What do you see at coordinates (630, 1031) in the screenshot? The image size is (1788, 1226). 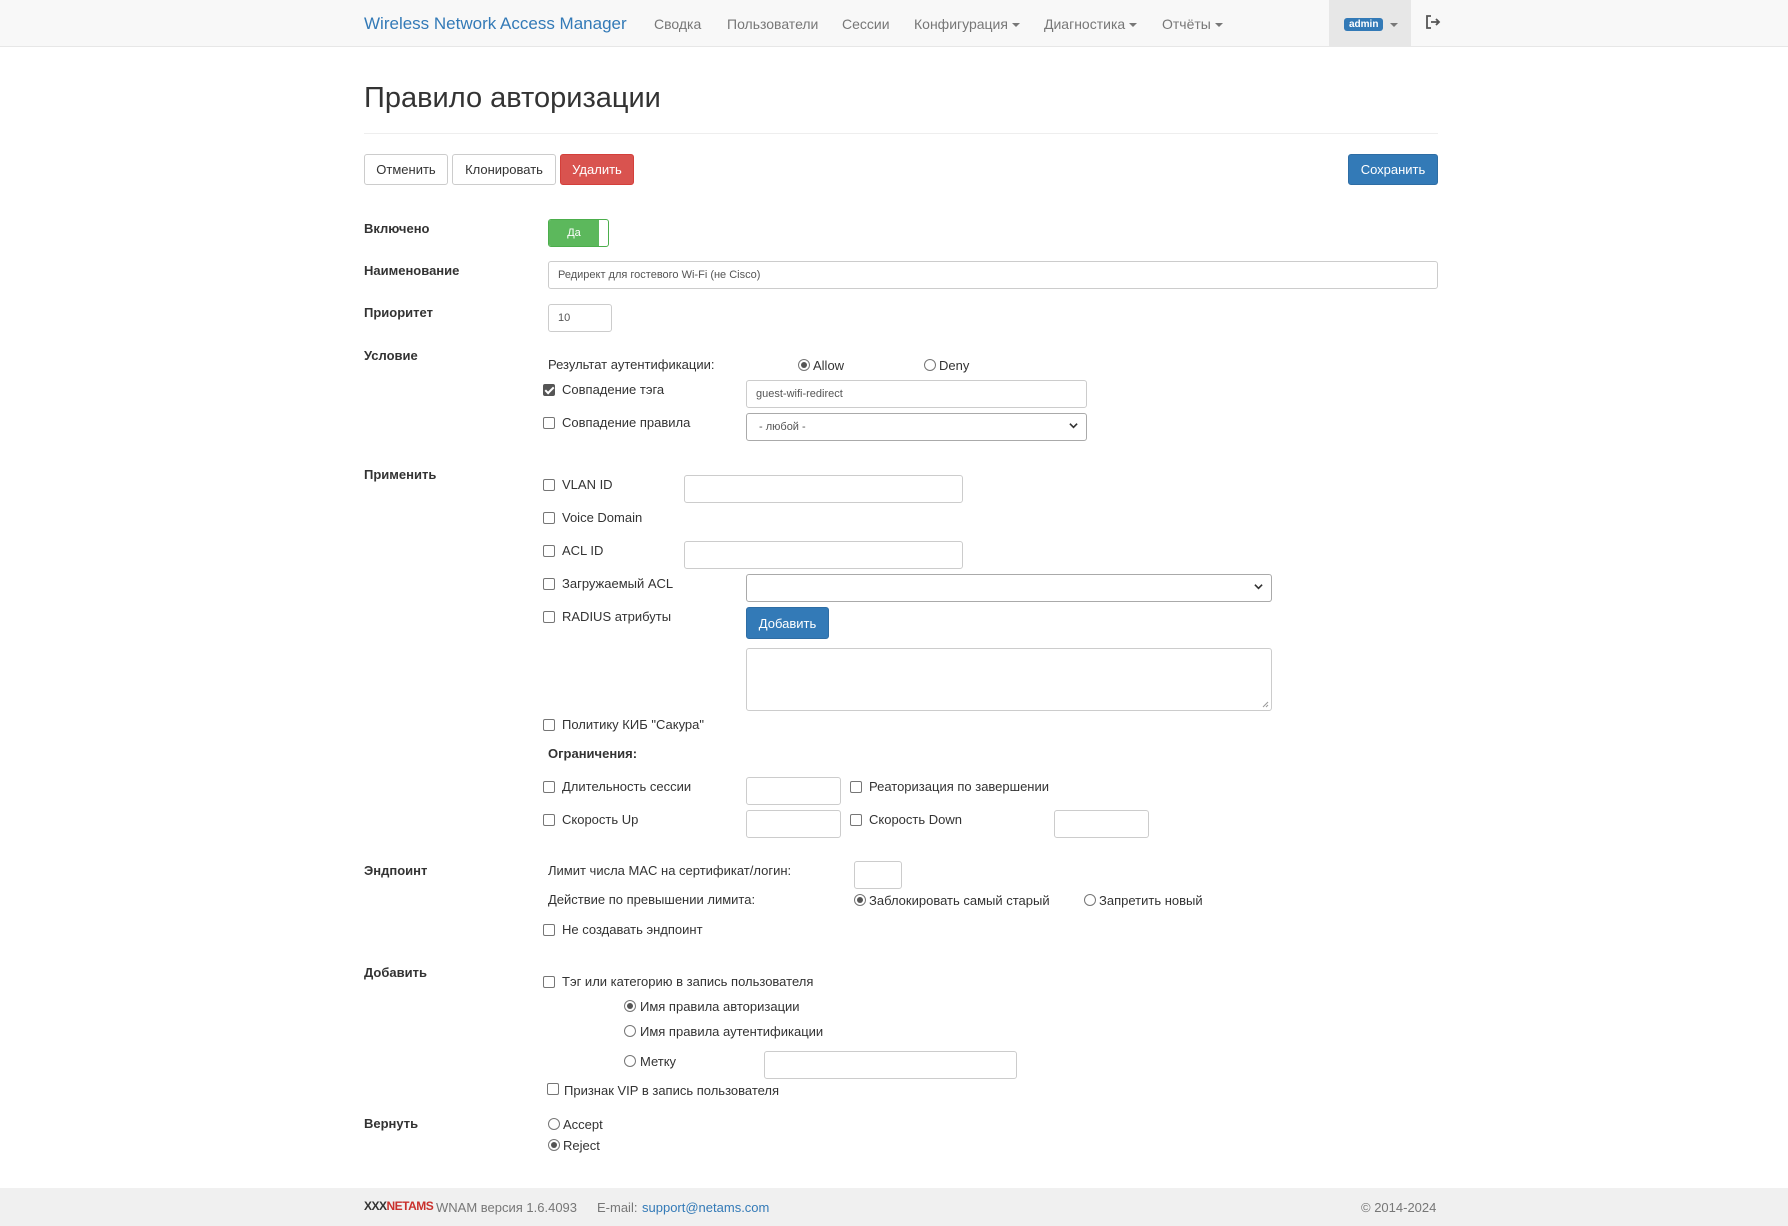 I see `authn-rule-name-radio` at bounding box center [630, 1031].